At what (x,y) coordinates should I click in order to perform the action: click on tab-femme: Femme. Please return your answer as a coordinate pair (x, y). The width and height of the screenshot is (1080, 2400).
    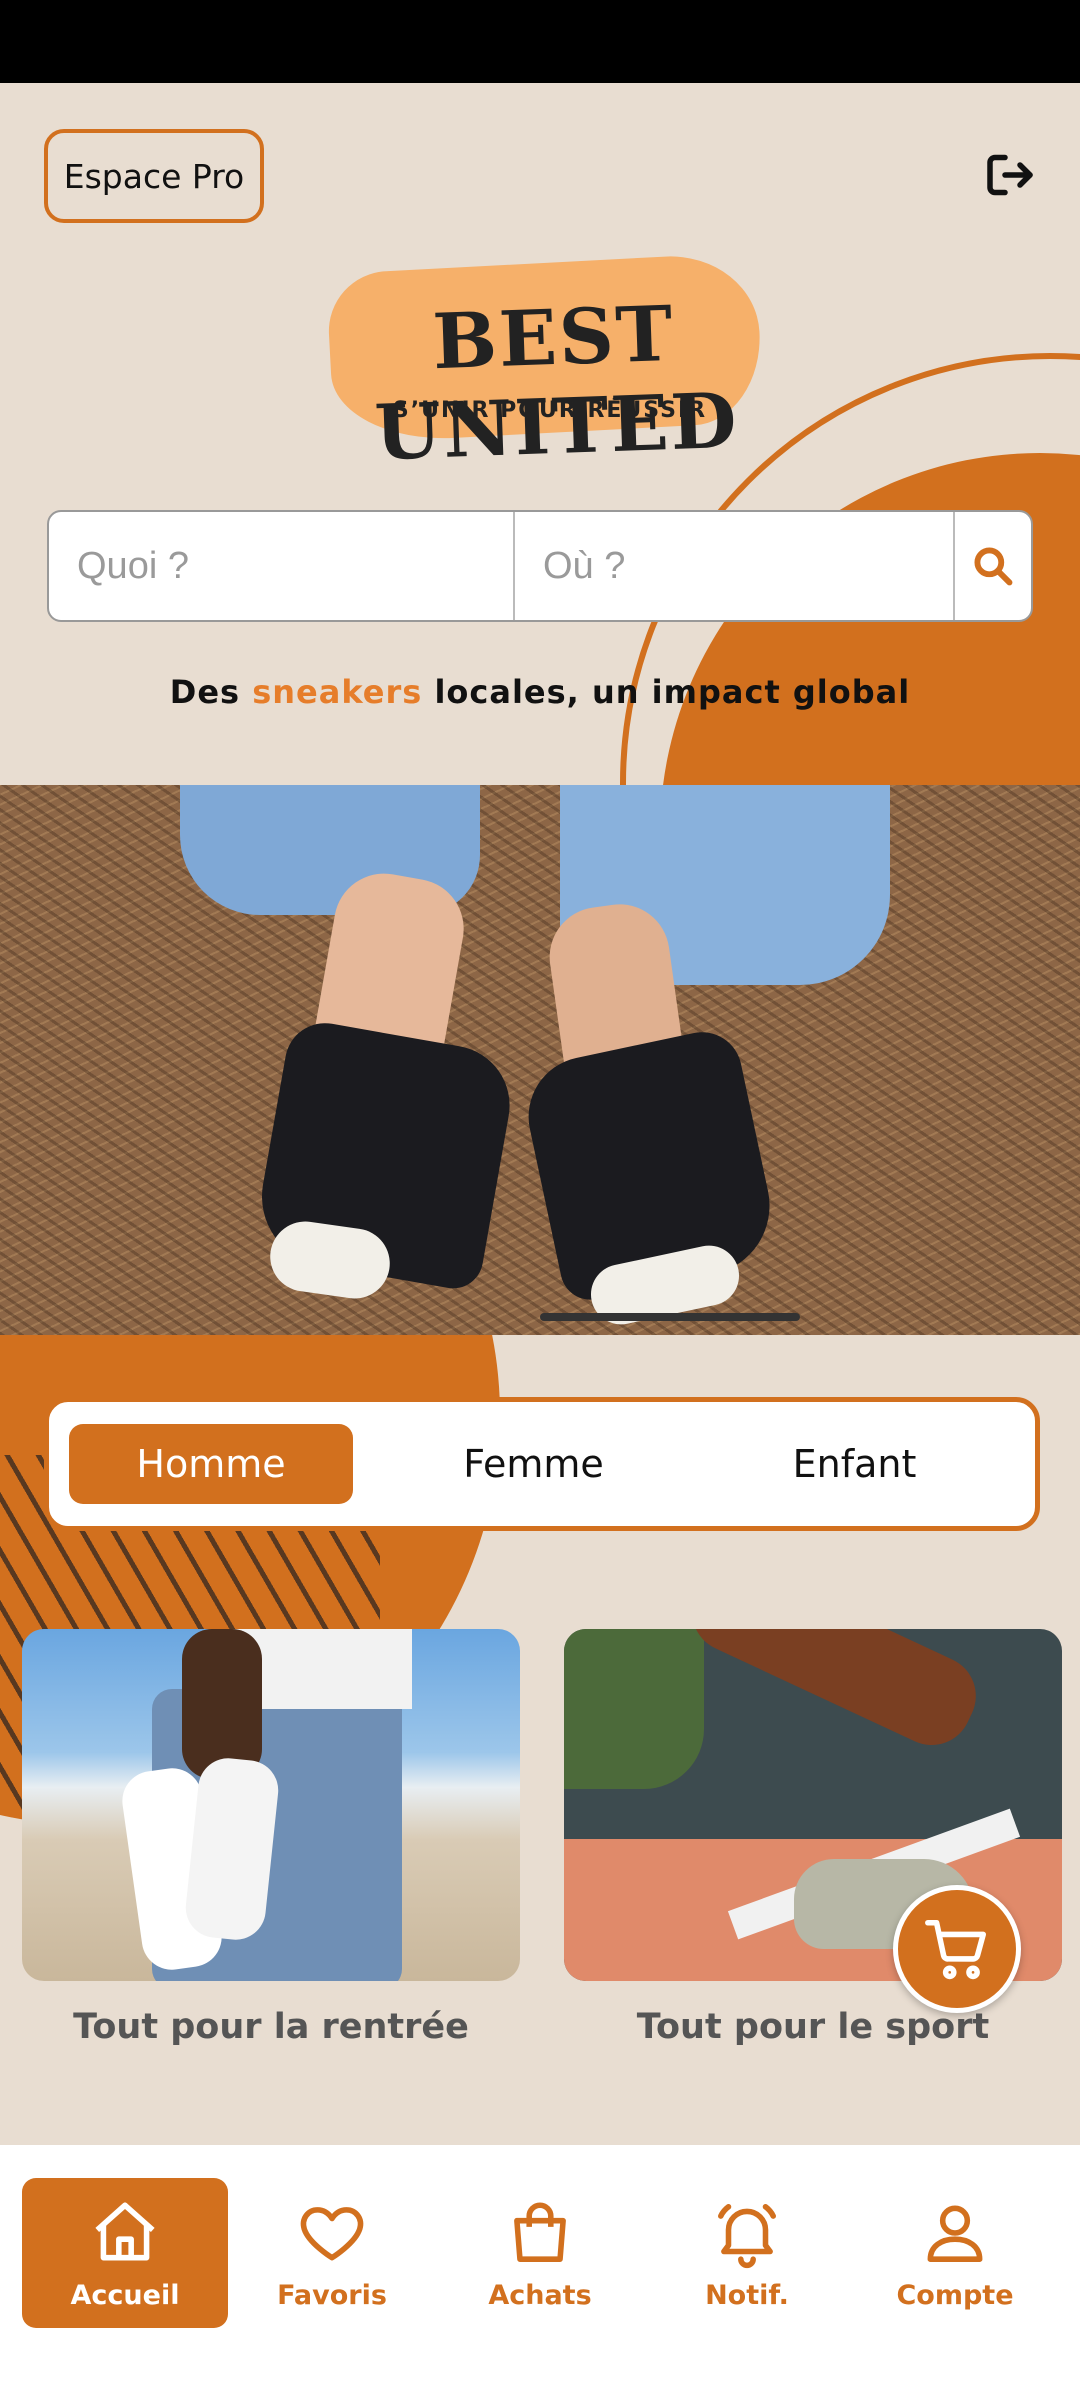
    Looking at the image, I should click on (533, 1464).